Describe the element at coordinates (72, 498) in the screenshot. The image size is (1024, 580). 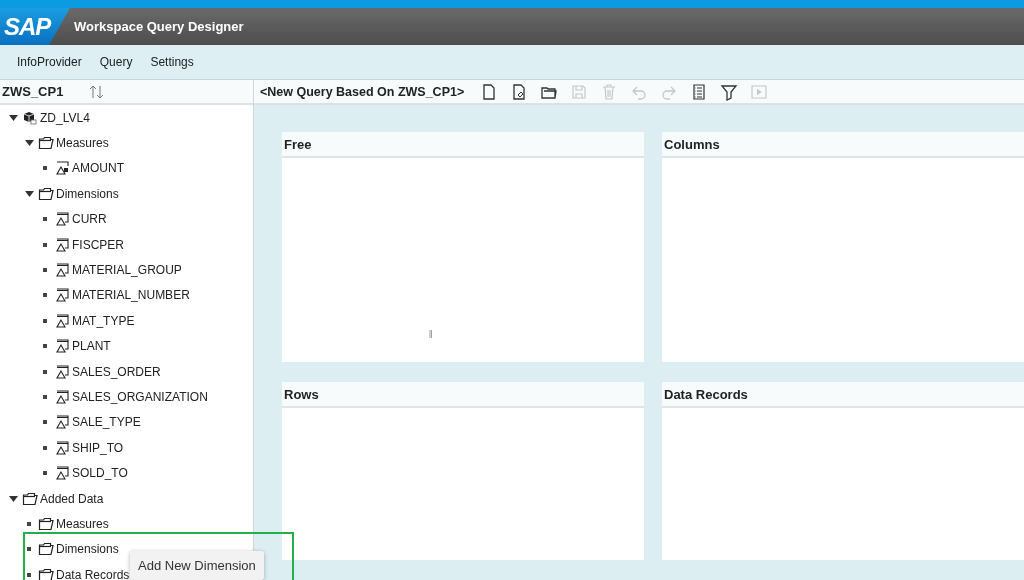
I see `tree-item: Added Data` at that location.